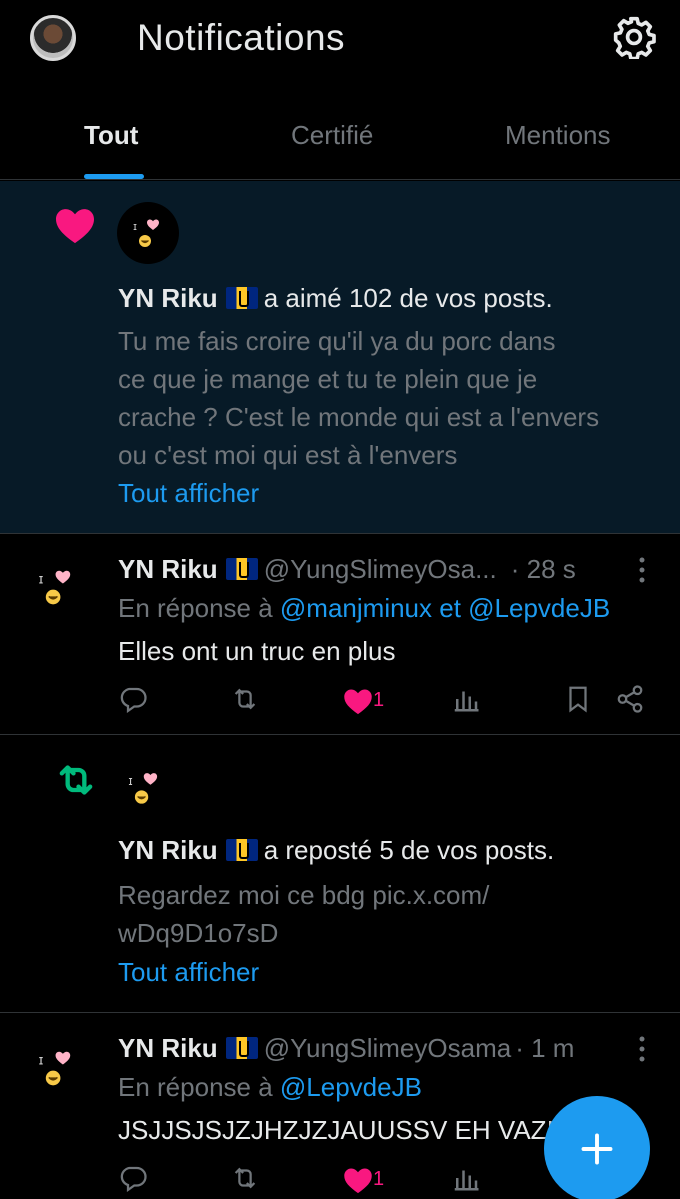 This screenshot has width=680, height=1199. I want to click on bookmark-icon, so click(578, 699).